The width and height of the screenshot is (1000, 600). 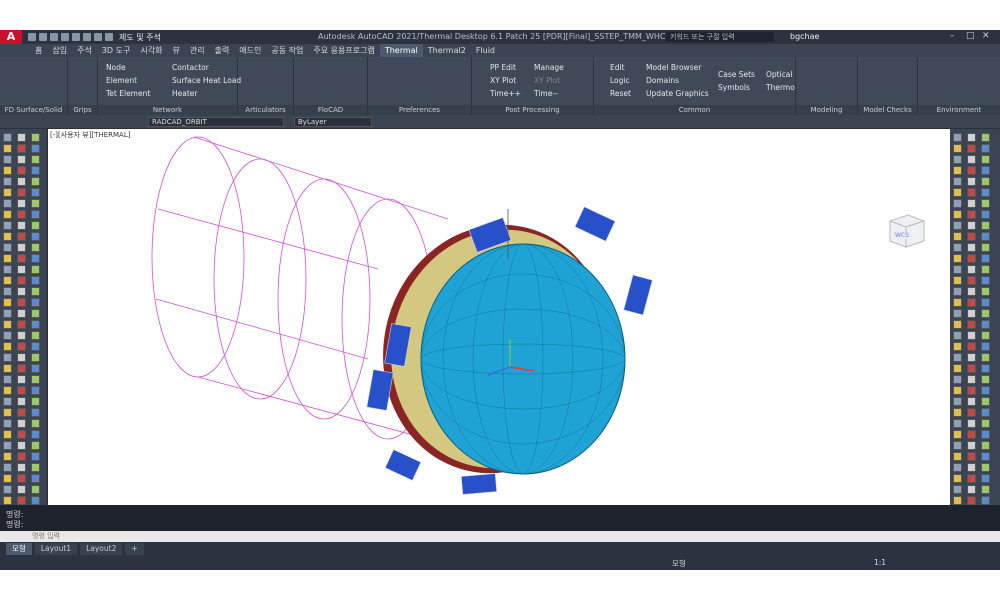 What do you see at coordinates (134, 549) in the screenshot?
I see `add-layout-button: +` at bounding box center [134, 549].